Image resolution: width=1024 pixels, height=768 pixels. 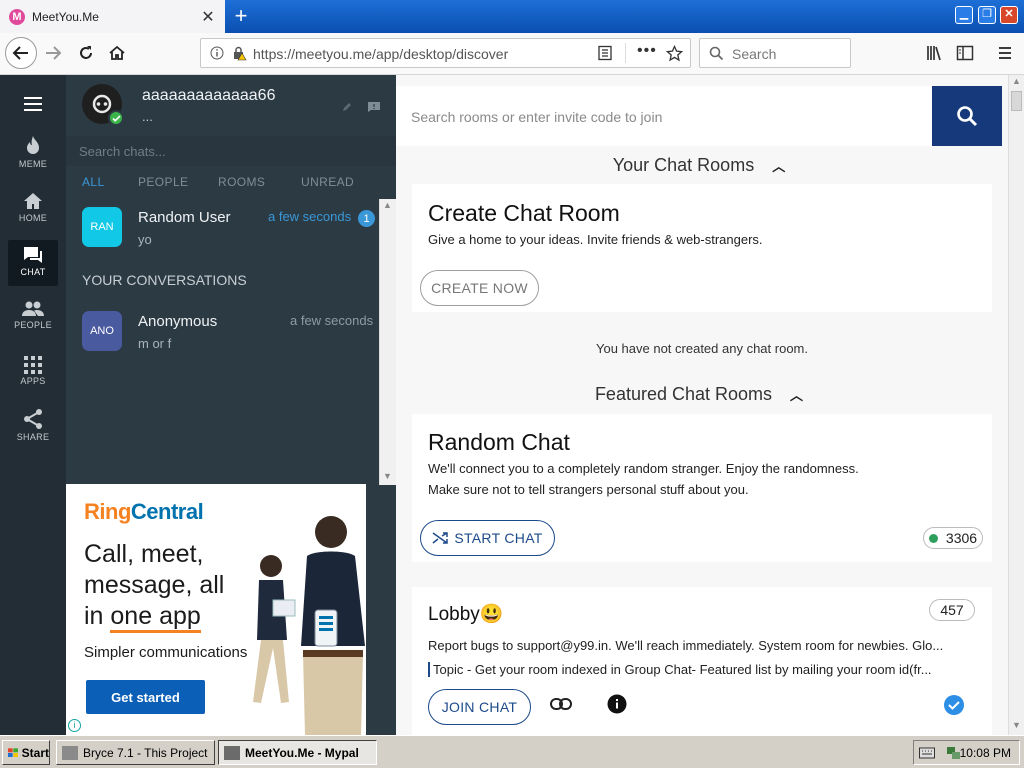 I want to click on conversation-name: Random User, so click(x=184, y=217).